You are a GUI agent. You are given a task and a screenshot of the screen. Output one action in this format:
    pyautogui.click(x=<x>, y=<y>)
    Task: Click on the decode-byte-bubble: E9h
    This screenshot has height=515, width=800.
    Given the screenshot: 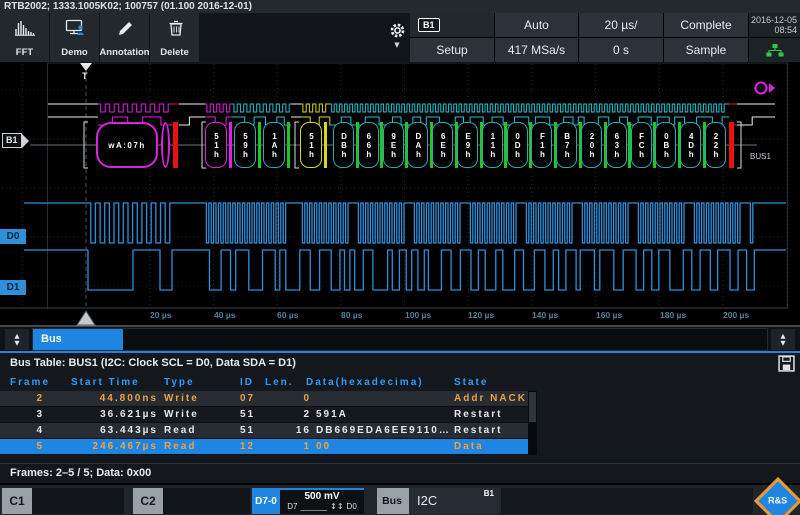 What is the action you would take?
    pyautogui.click(x=467, y=145)
    